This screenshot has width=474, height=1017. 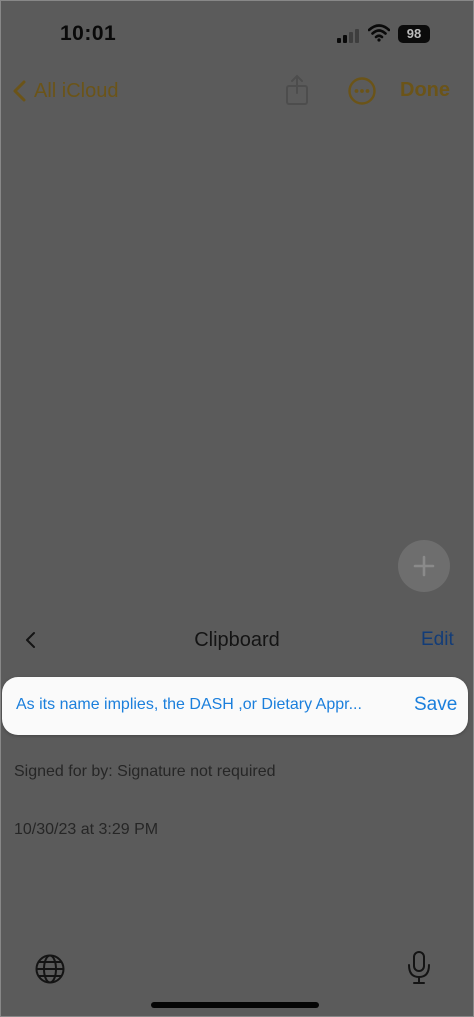 What do you see at coordinates (437, 640) in the screenshot?
I see `edit-button: Edit` at bounding box center [437, 640].